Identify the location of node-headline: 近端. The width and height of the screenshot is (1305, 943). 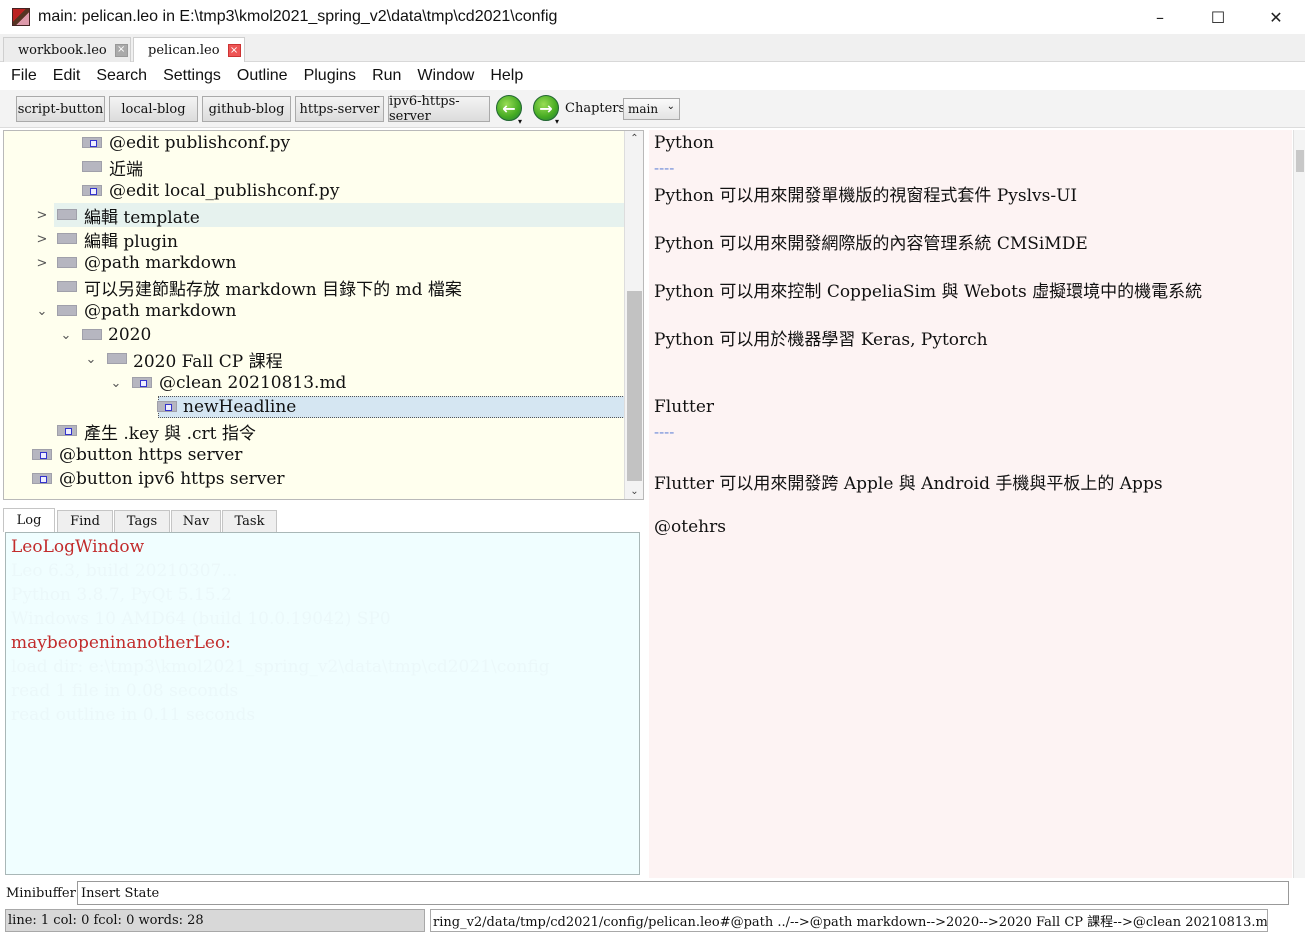
(126, 169).